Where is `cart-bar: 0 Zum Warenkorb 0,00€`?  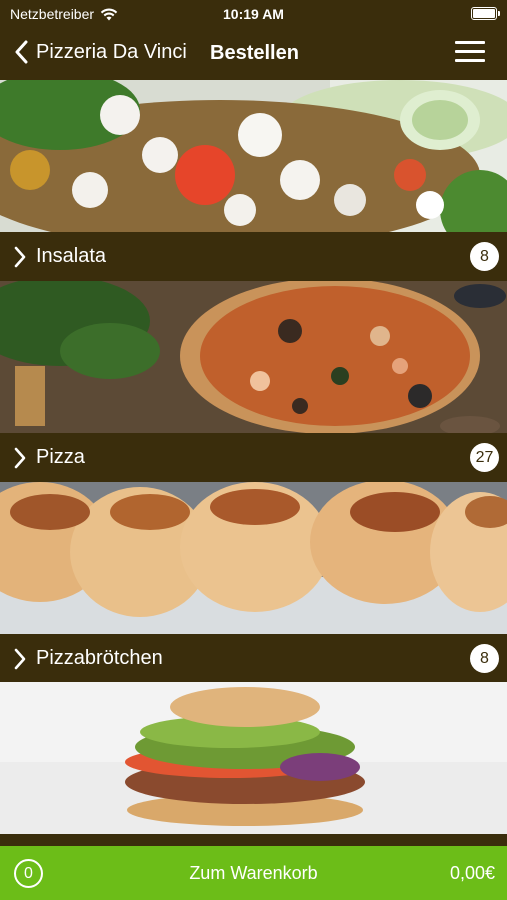 cart-bar: 0 Zum Warenkorb 0,00€ is located at coordinates (253, 873).